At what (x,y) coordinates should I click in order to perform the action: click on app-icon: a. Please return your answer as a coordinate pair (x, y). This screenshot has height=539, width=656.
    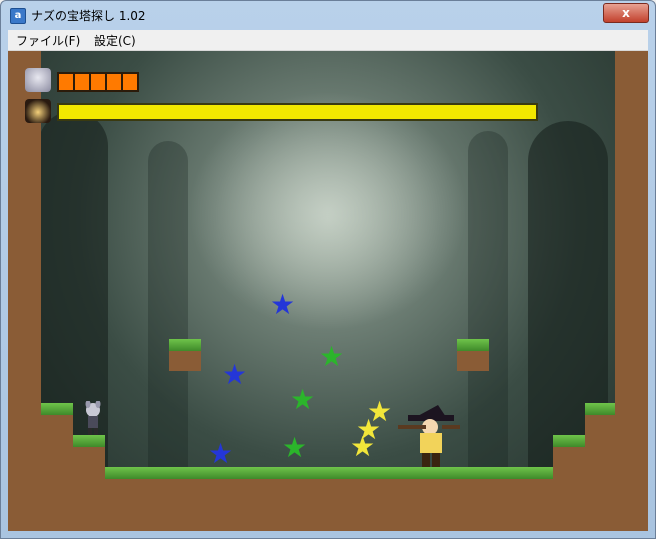
    Looking at the image, I should click on (18, 16).